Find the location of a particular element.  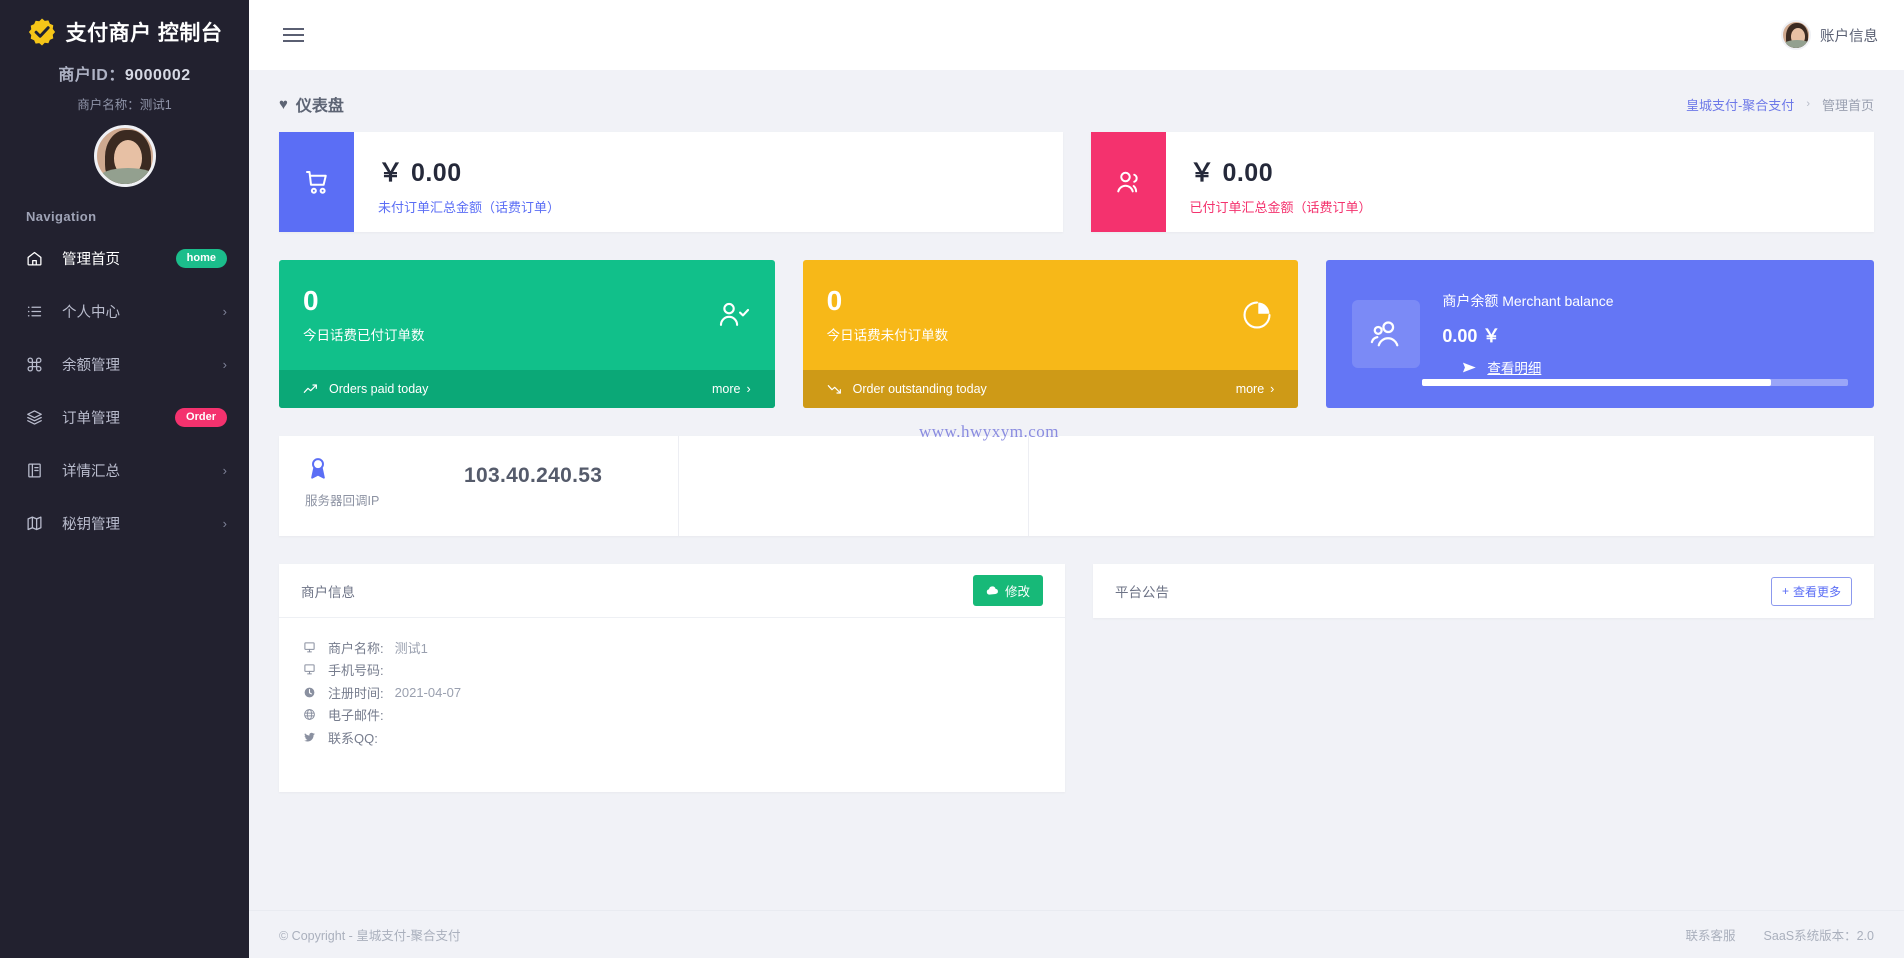

watermark: www.hwyxym.com is located at coordinates (989, 431).